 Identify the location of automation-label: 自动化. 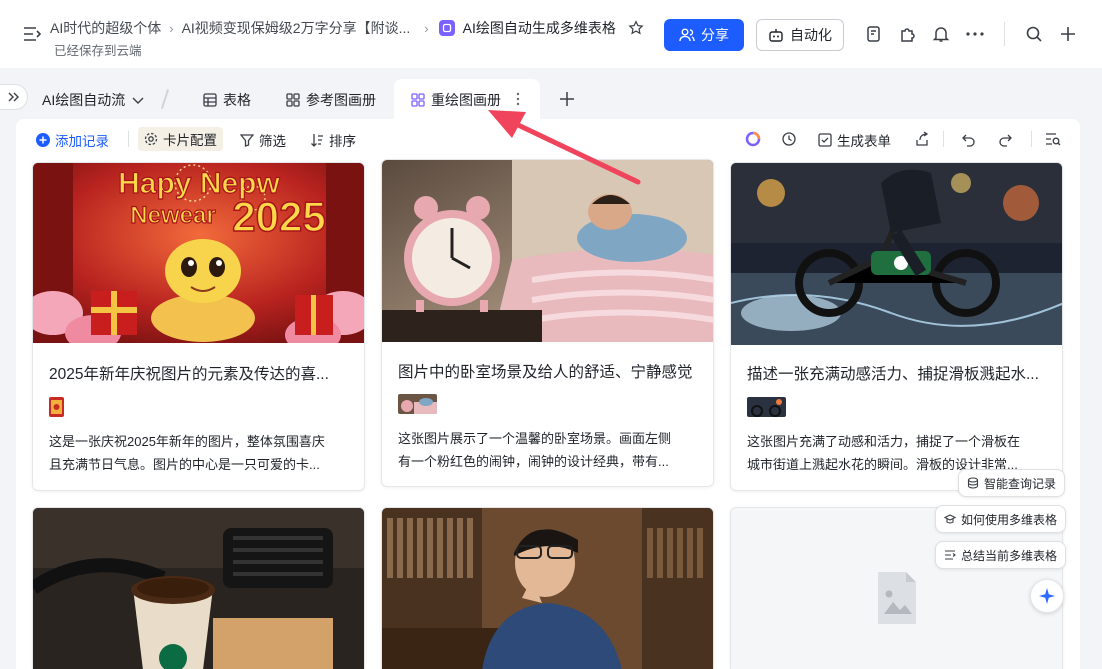
(811, 35).